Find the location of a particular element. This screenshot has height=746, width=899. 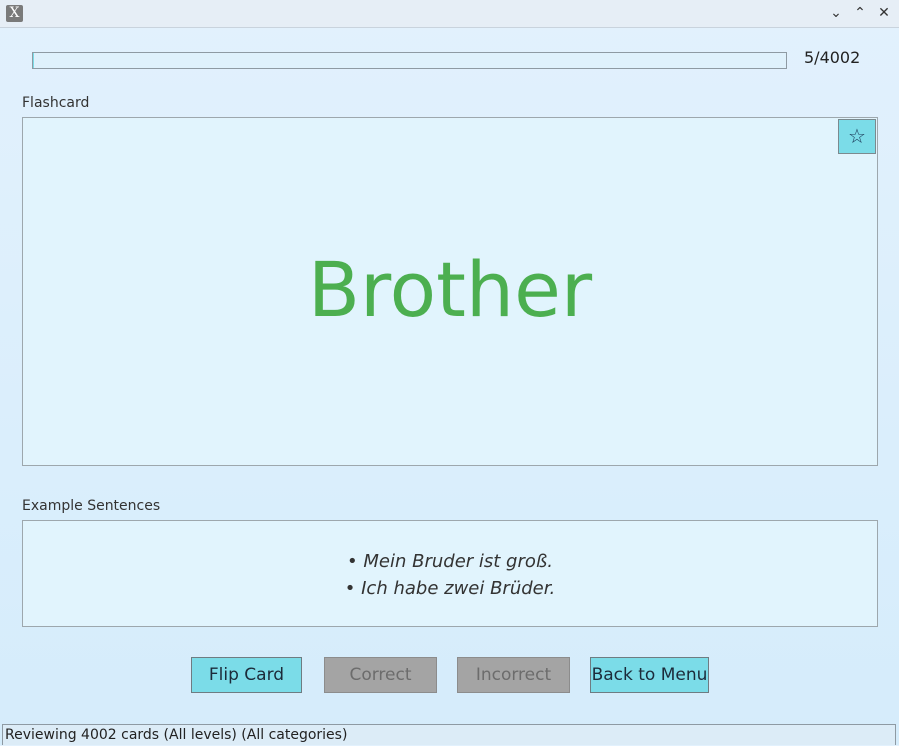

progress-bar is located at coordinates (409, 60).